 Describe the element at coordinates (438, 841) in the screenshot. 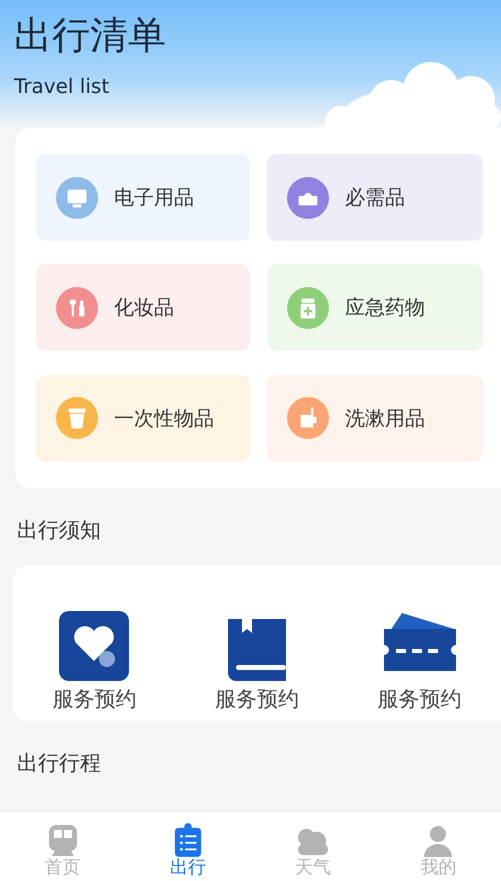

I see `user-icon` at that location.